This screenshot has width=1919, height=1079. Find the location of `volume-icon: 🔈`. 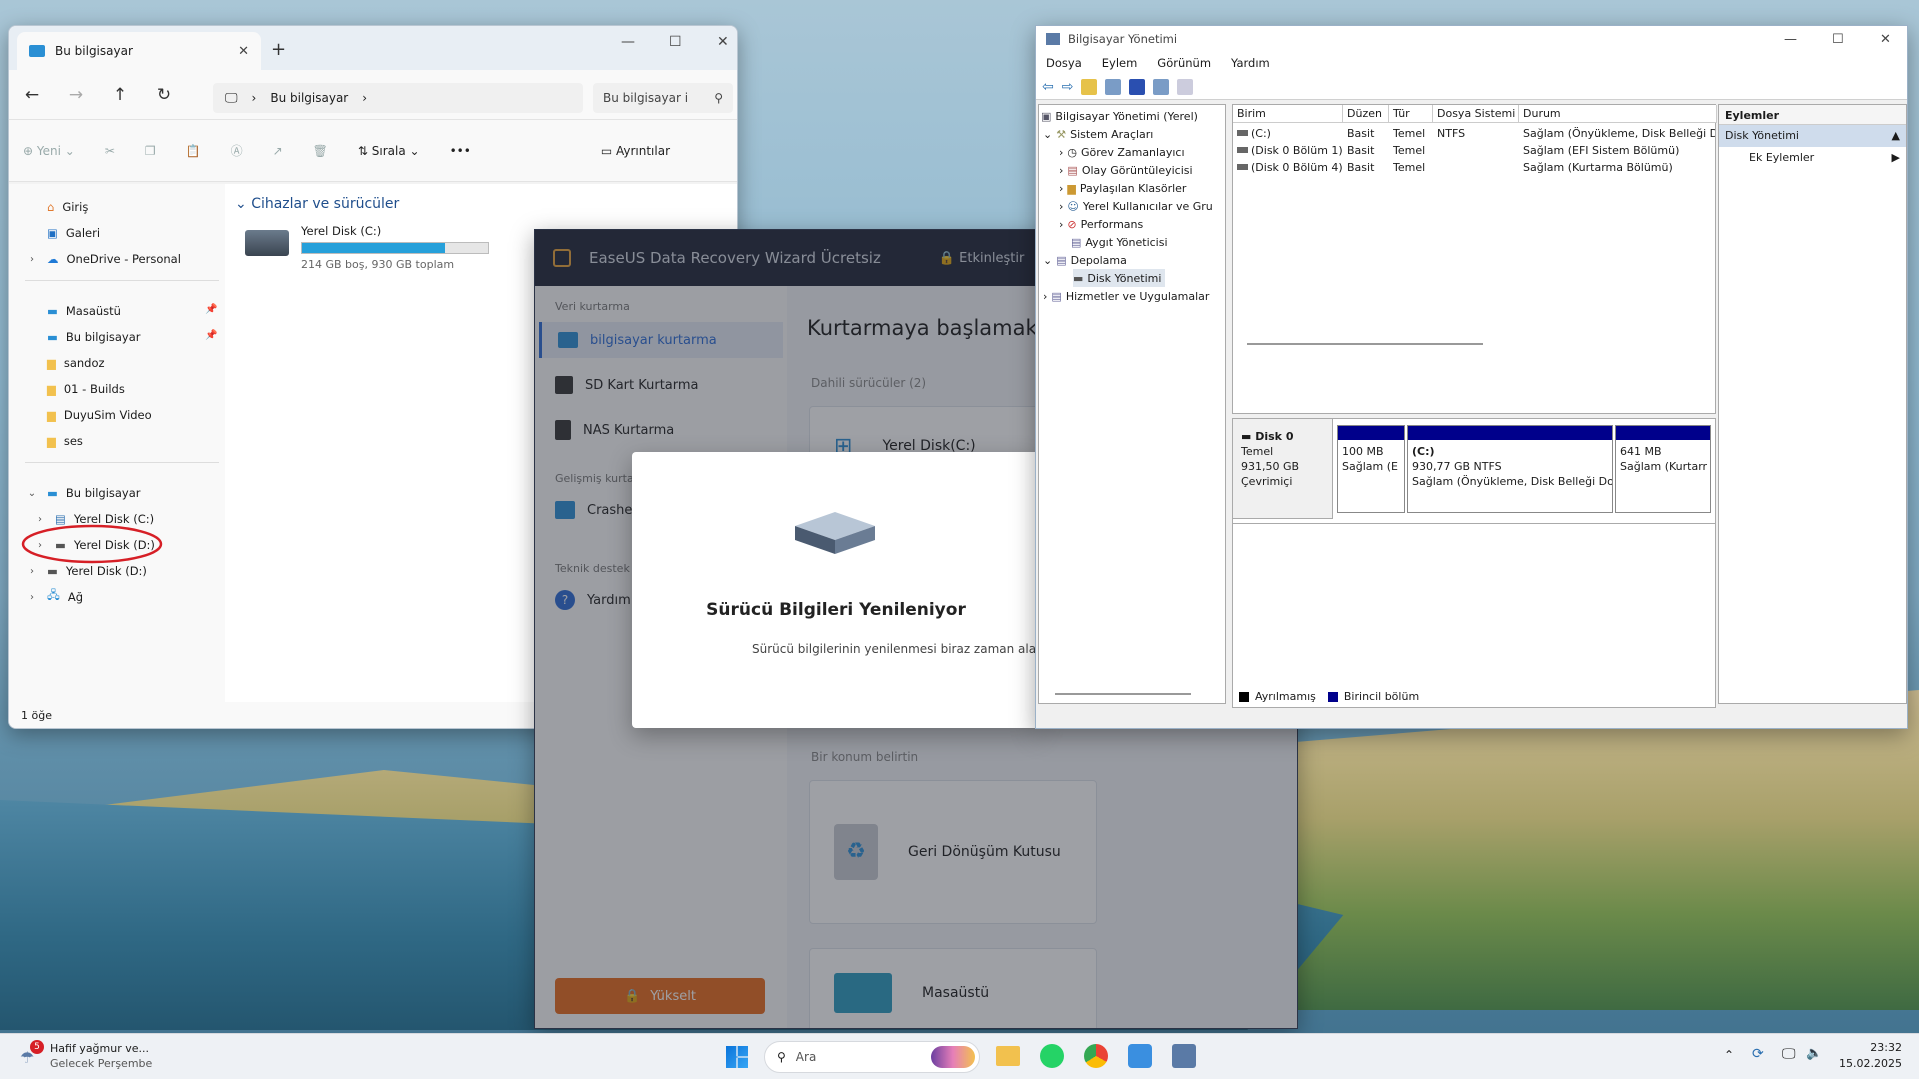

volume-icon: 🔈 is located at coordinates (1814, 1053).